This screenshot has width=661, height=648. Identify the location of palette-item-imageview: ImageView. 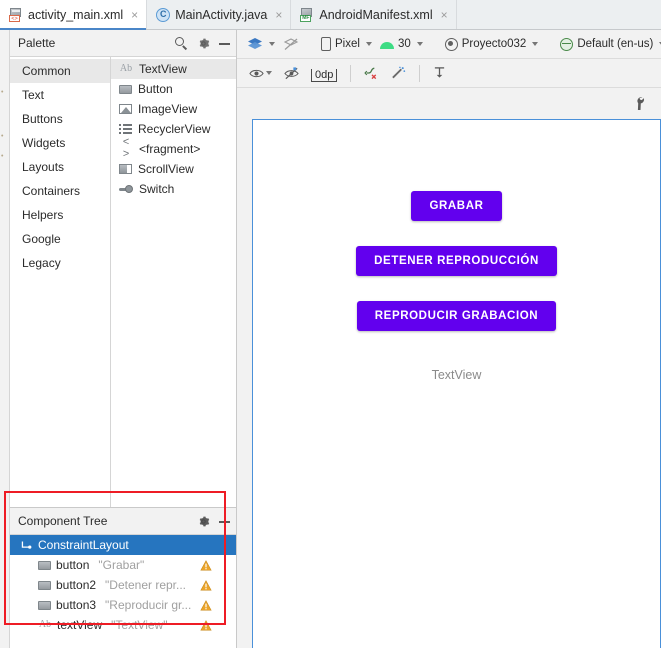
(173, 109).